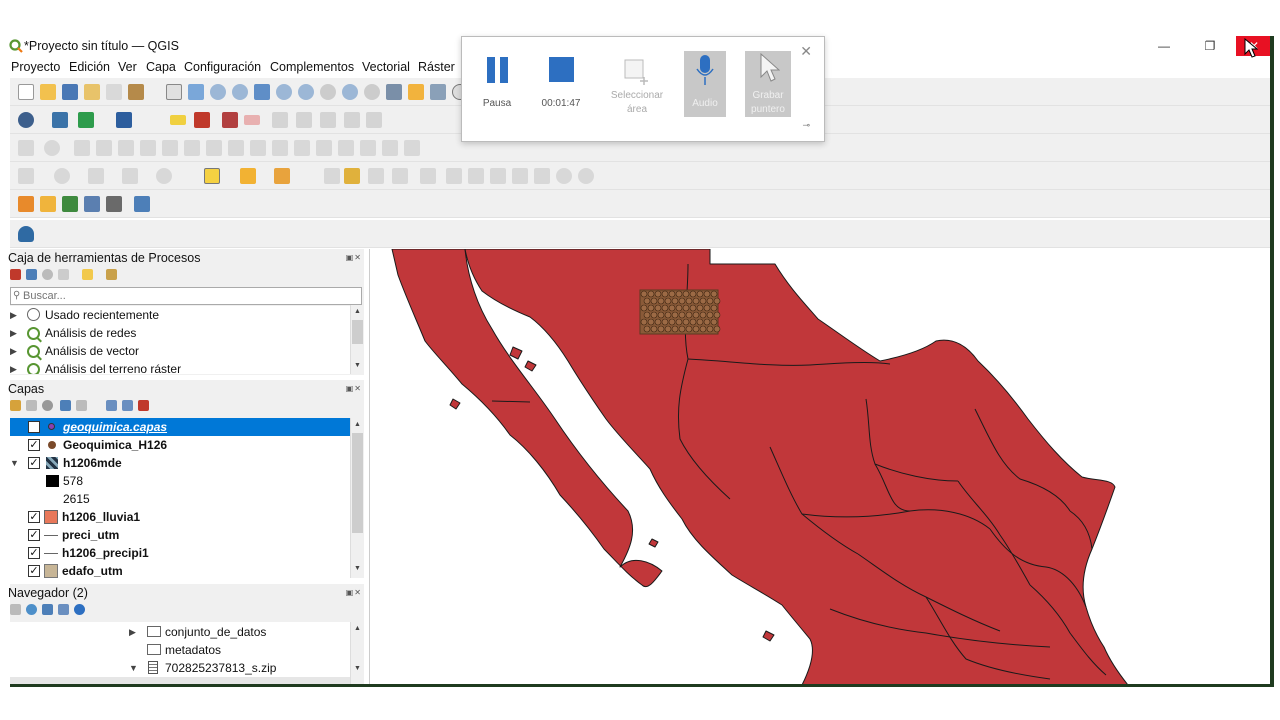 The width and height of the screenshot is (1280, 720). What do you see at coordinates (222, 67) in the screenshot?
I see `menu-configuracion: Configuración` at bounding box center [222, 67].